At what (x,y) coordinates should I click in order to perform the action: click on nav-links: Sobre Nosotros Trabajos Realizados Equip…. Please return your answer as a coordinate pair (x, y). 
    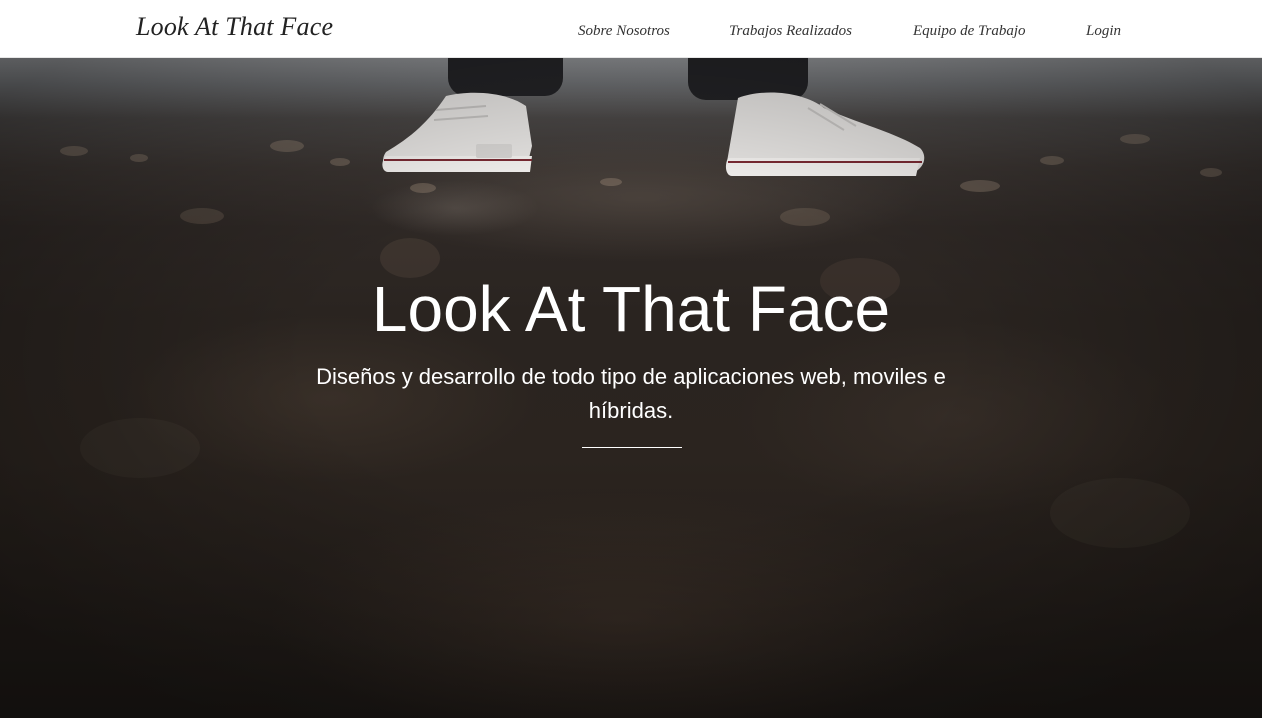
    Looking at the image, I should click on (631, 33).